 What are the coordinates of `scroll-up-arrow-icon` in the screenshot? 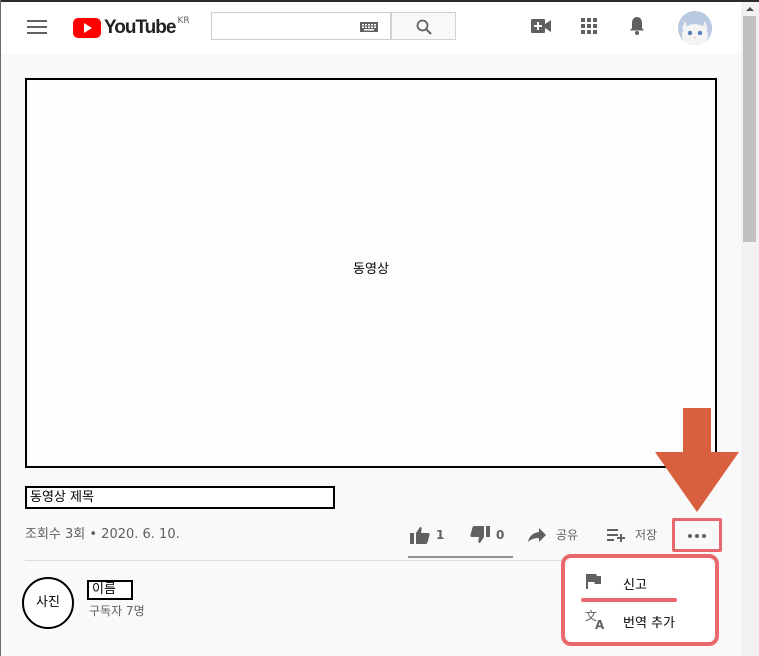 It's located at (750, 9).